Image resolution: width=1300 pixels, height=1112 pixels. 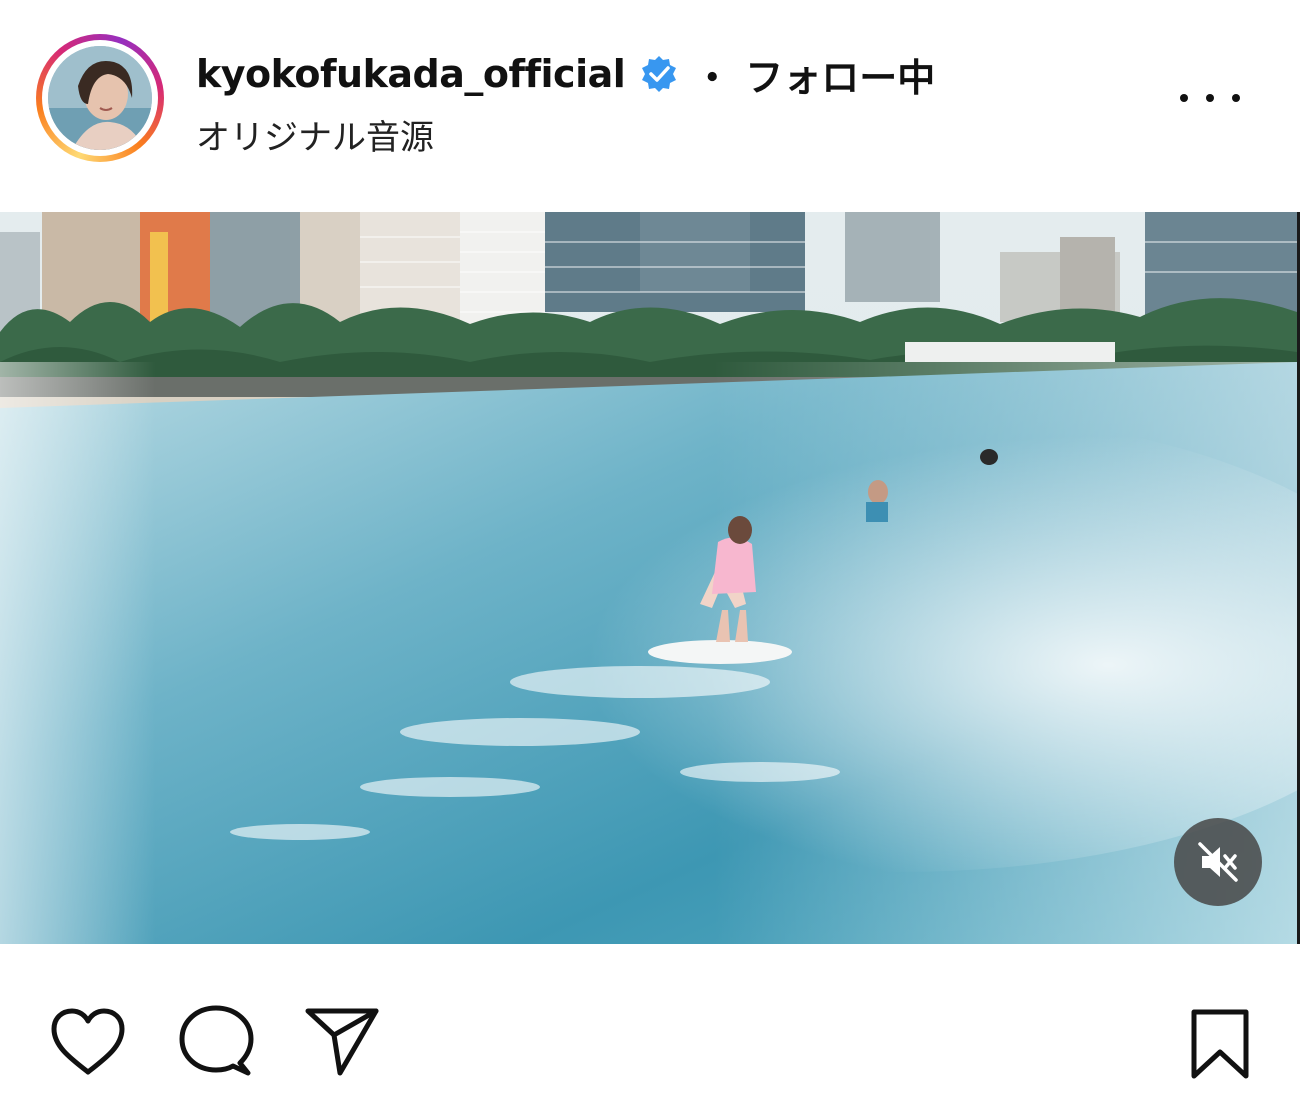 What do you see at coordinates (659, 74) in the screenshot?
I see `verified-badge-icon` at bounding box center [659, 74].